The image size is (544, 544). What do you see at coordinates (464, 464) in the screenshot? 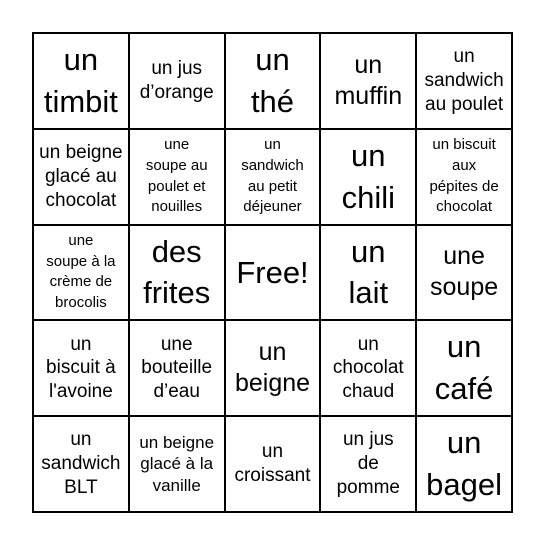
I see `bingo-cell: un bagel` at bounding box center [464, 464].